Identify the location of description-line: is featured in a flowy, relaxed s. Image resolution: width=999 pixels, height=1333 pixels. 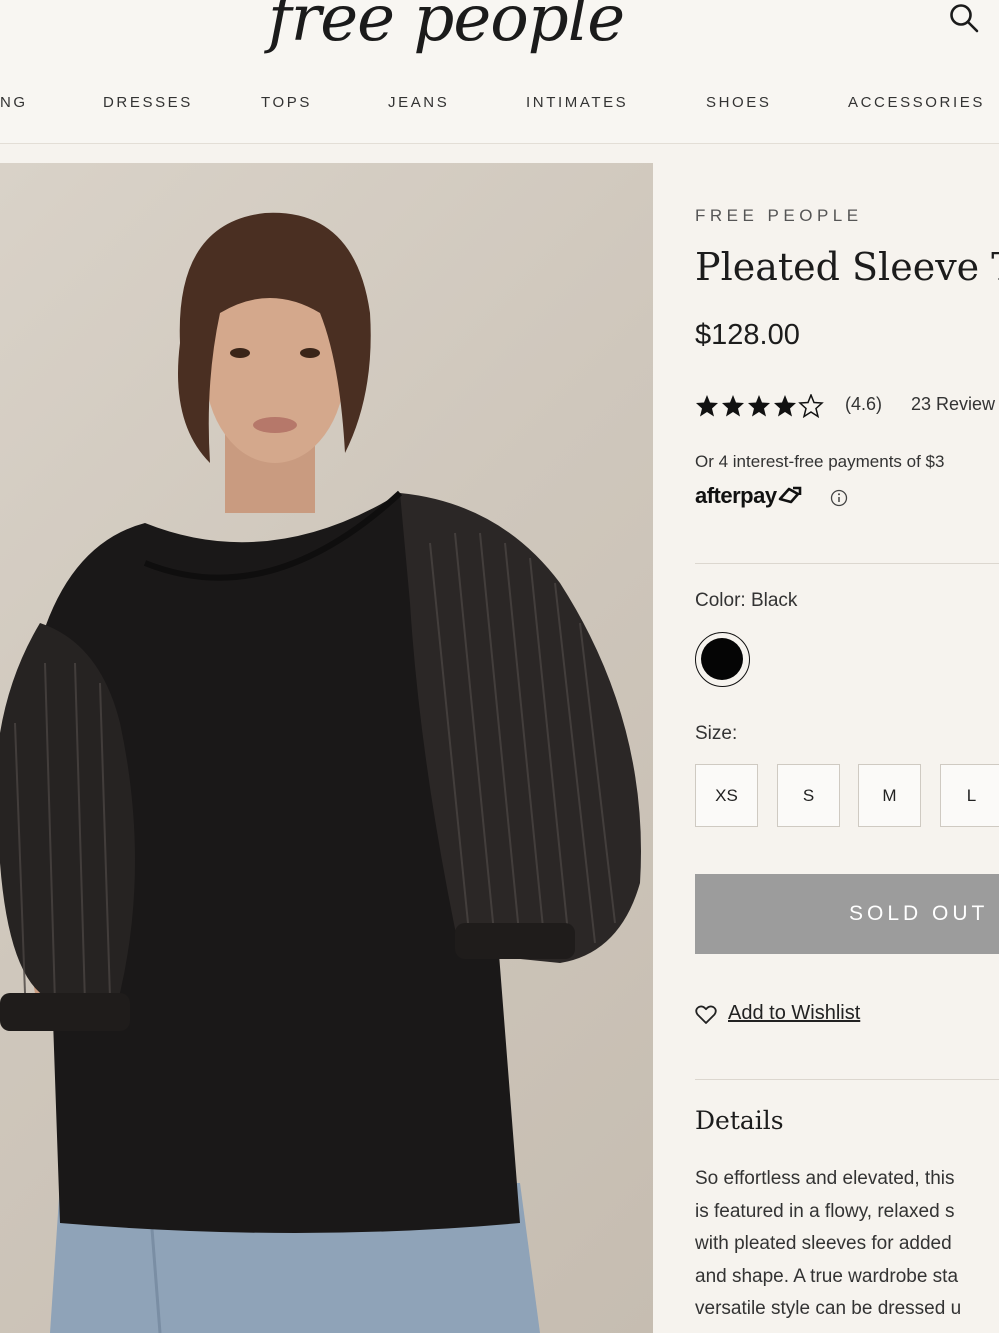
(825, 1211).